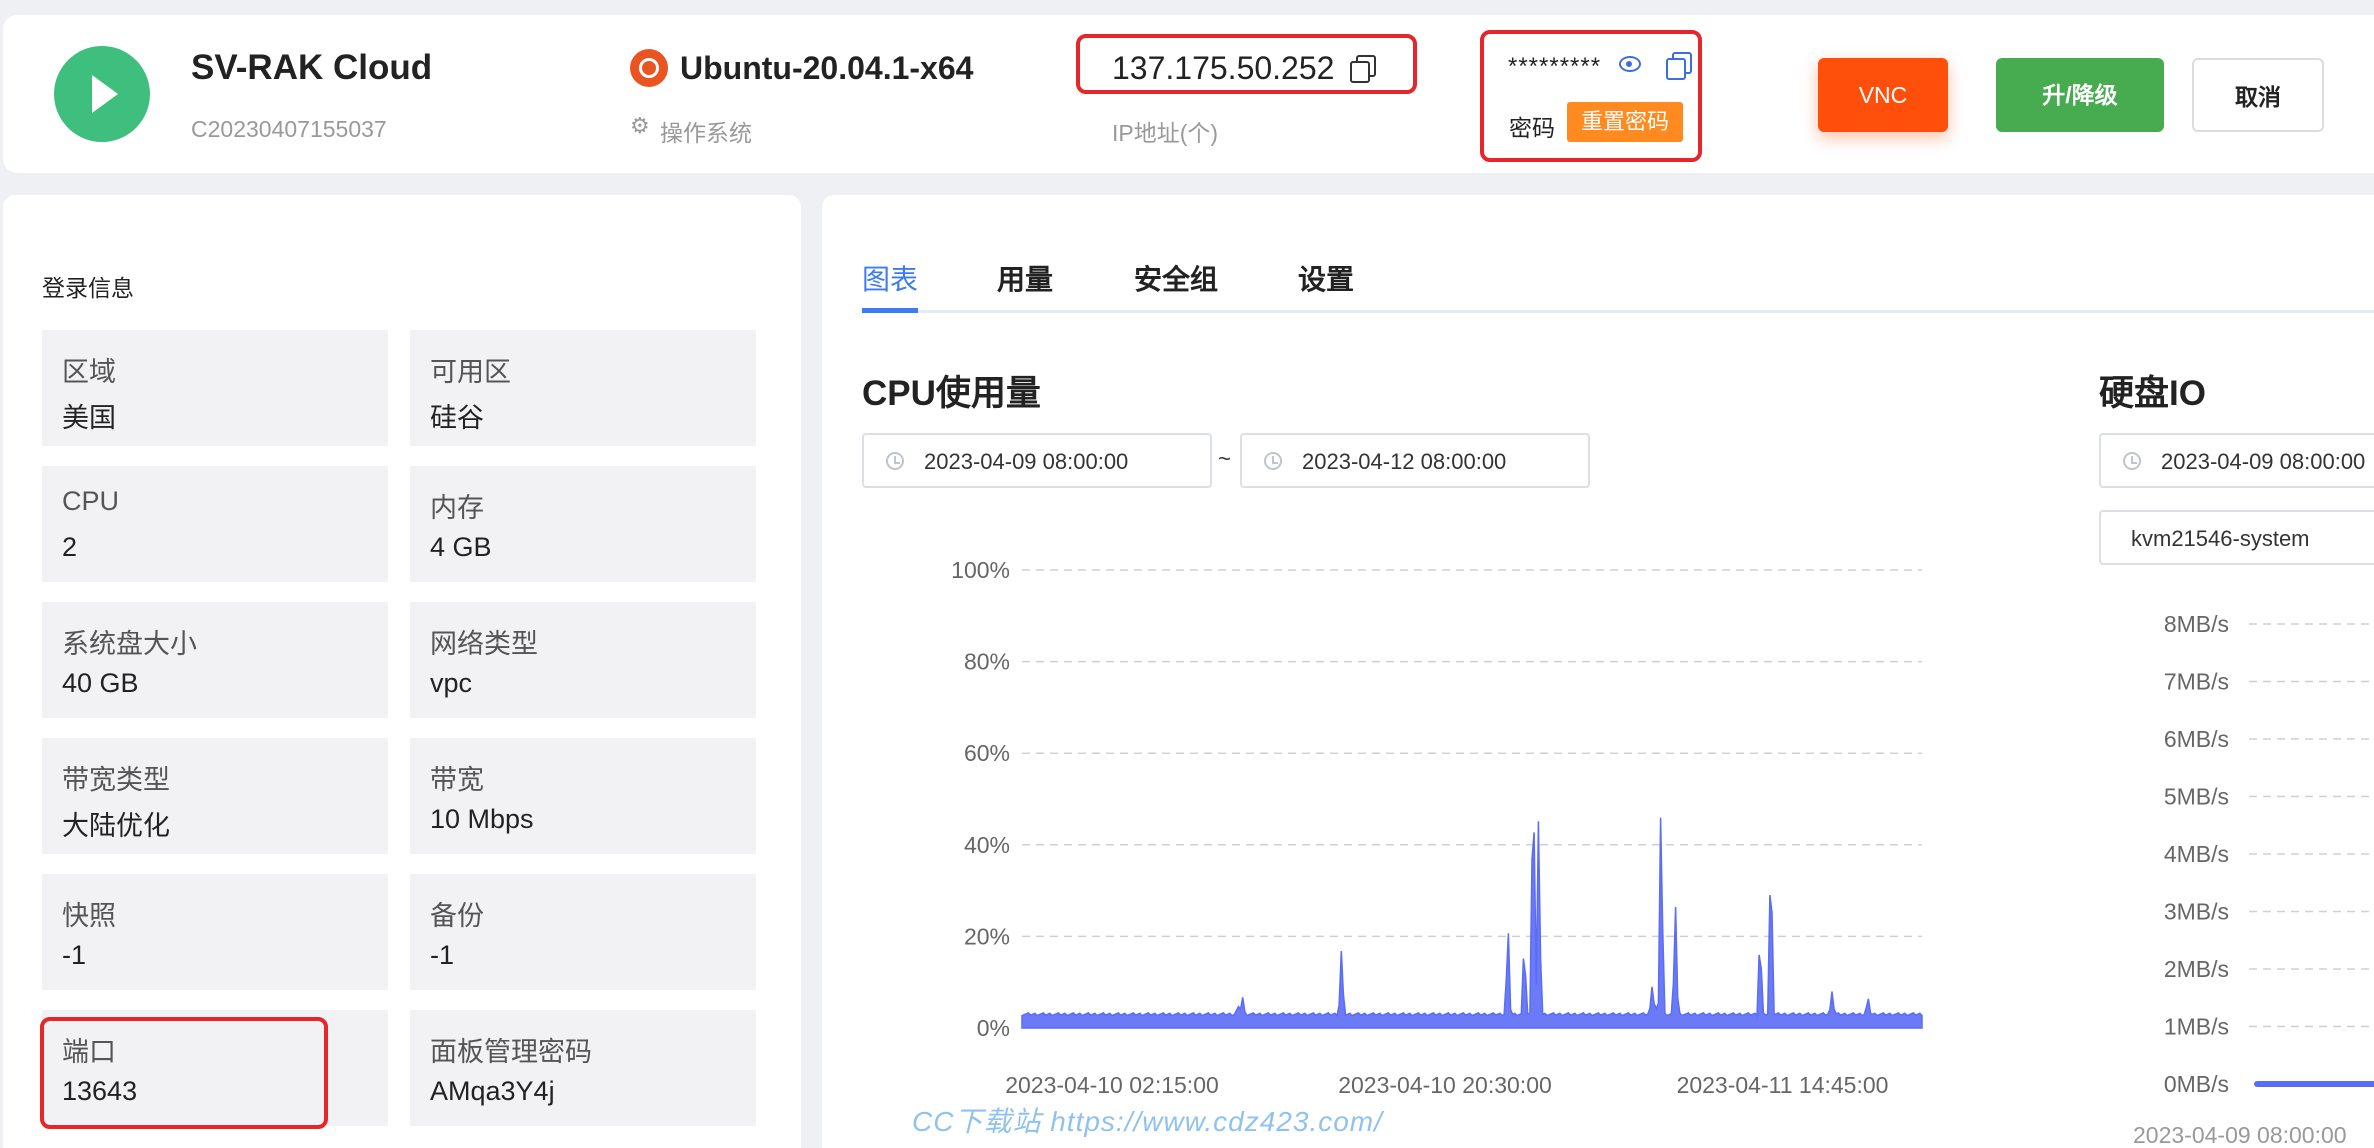  Describe the element at coordinates (1532, 128) in the screenshot. I see `password-label: 密码` at that location.